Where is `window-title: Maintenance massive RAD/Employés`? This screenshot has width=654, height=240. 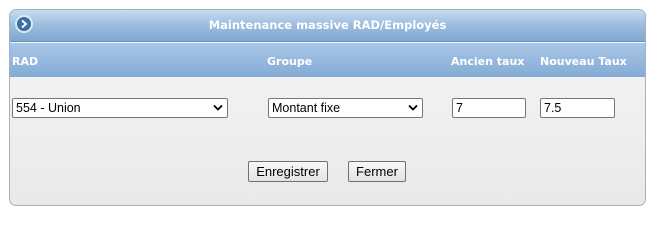 window-title: Maintenance massive RAD/Employés is located at coordinates (327, 25).